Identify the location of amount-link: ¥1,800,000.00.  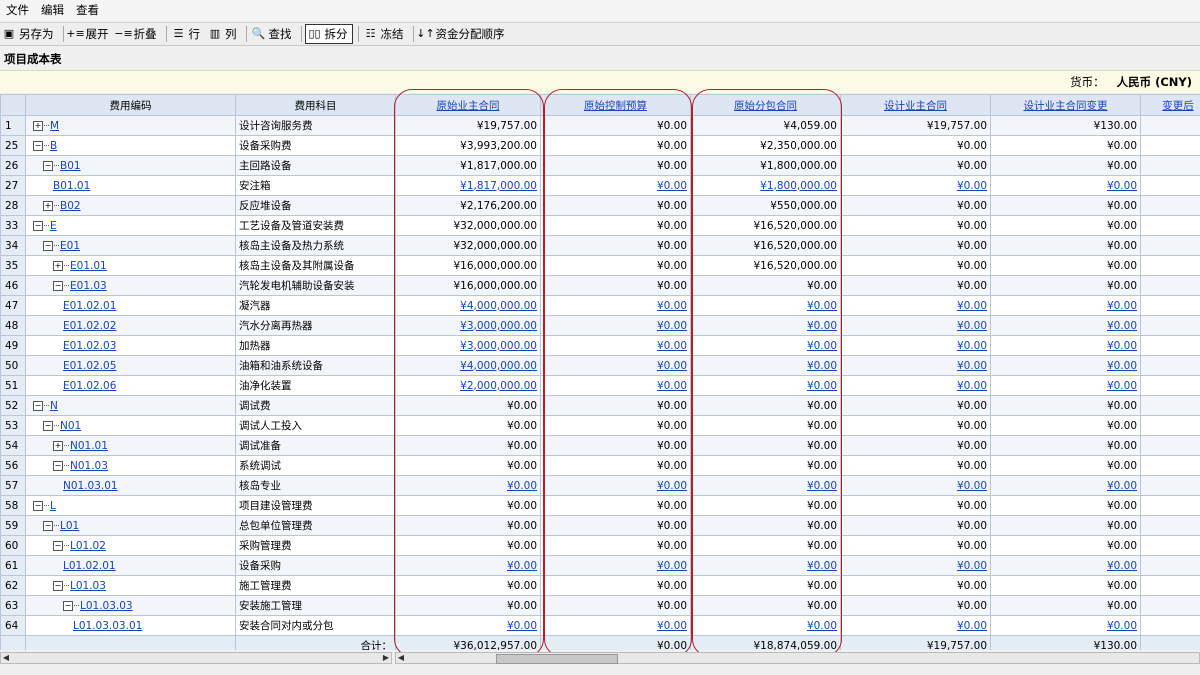
(798, 186).